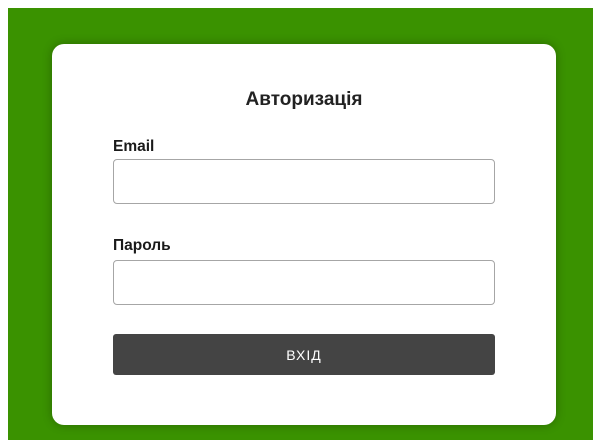 The image size is (593, 440). I want to click on password-label: Пароль, so click(142, 245).